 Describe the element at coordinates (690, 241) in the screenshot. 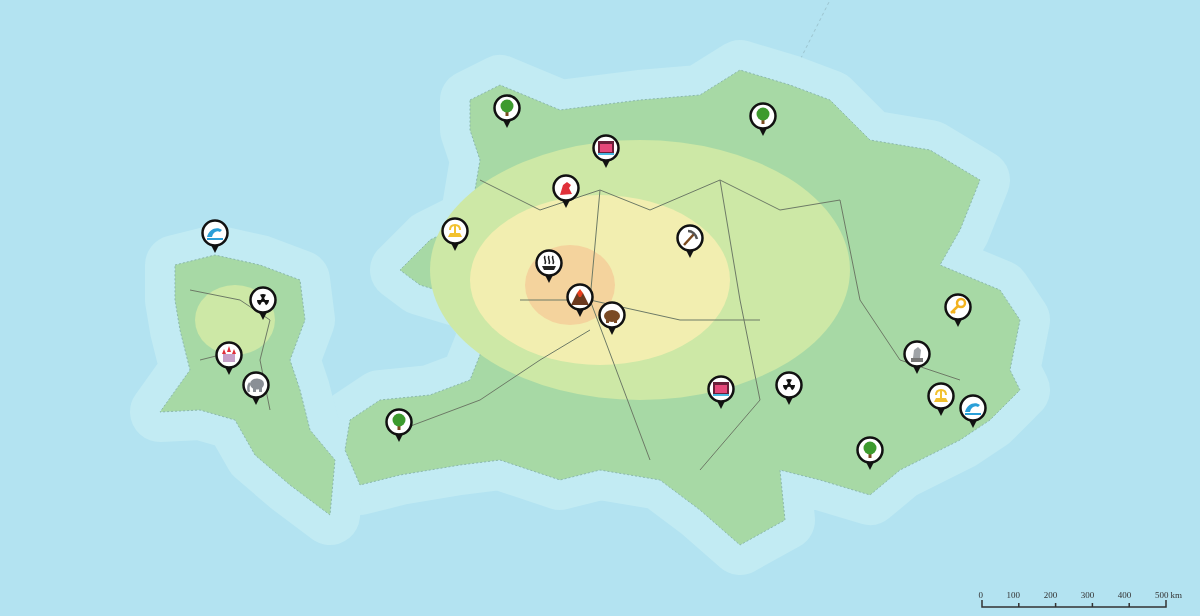

I see `pickaxe-marker-icon` at that location.